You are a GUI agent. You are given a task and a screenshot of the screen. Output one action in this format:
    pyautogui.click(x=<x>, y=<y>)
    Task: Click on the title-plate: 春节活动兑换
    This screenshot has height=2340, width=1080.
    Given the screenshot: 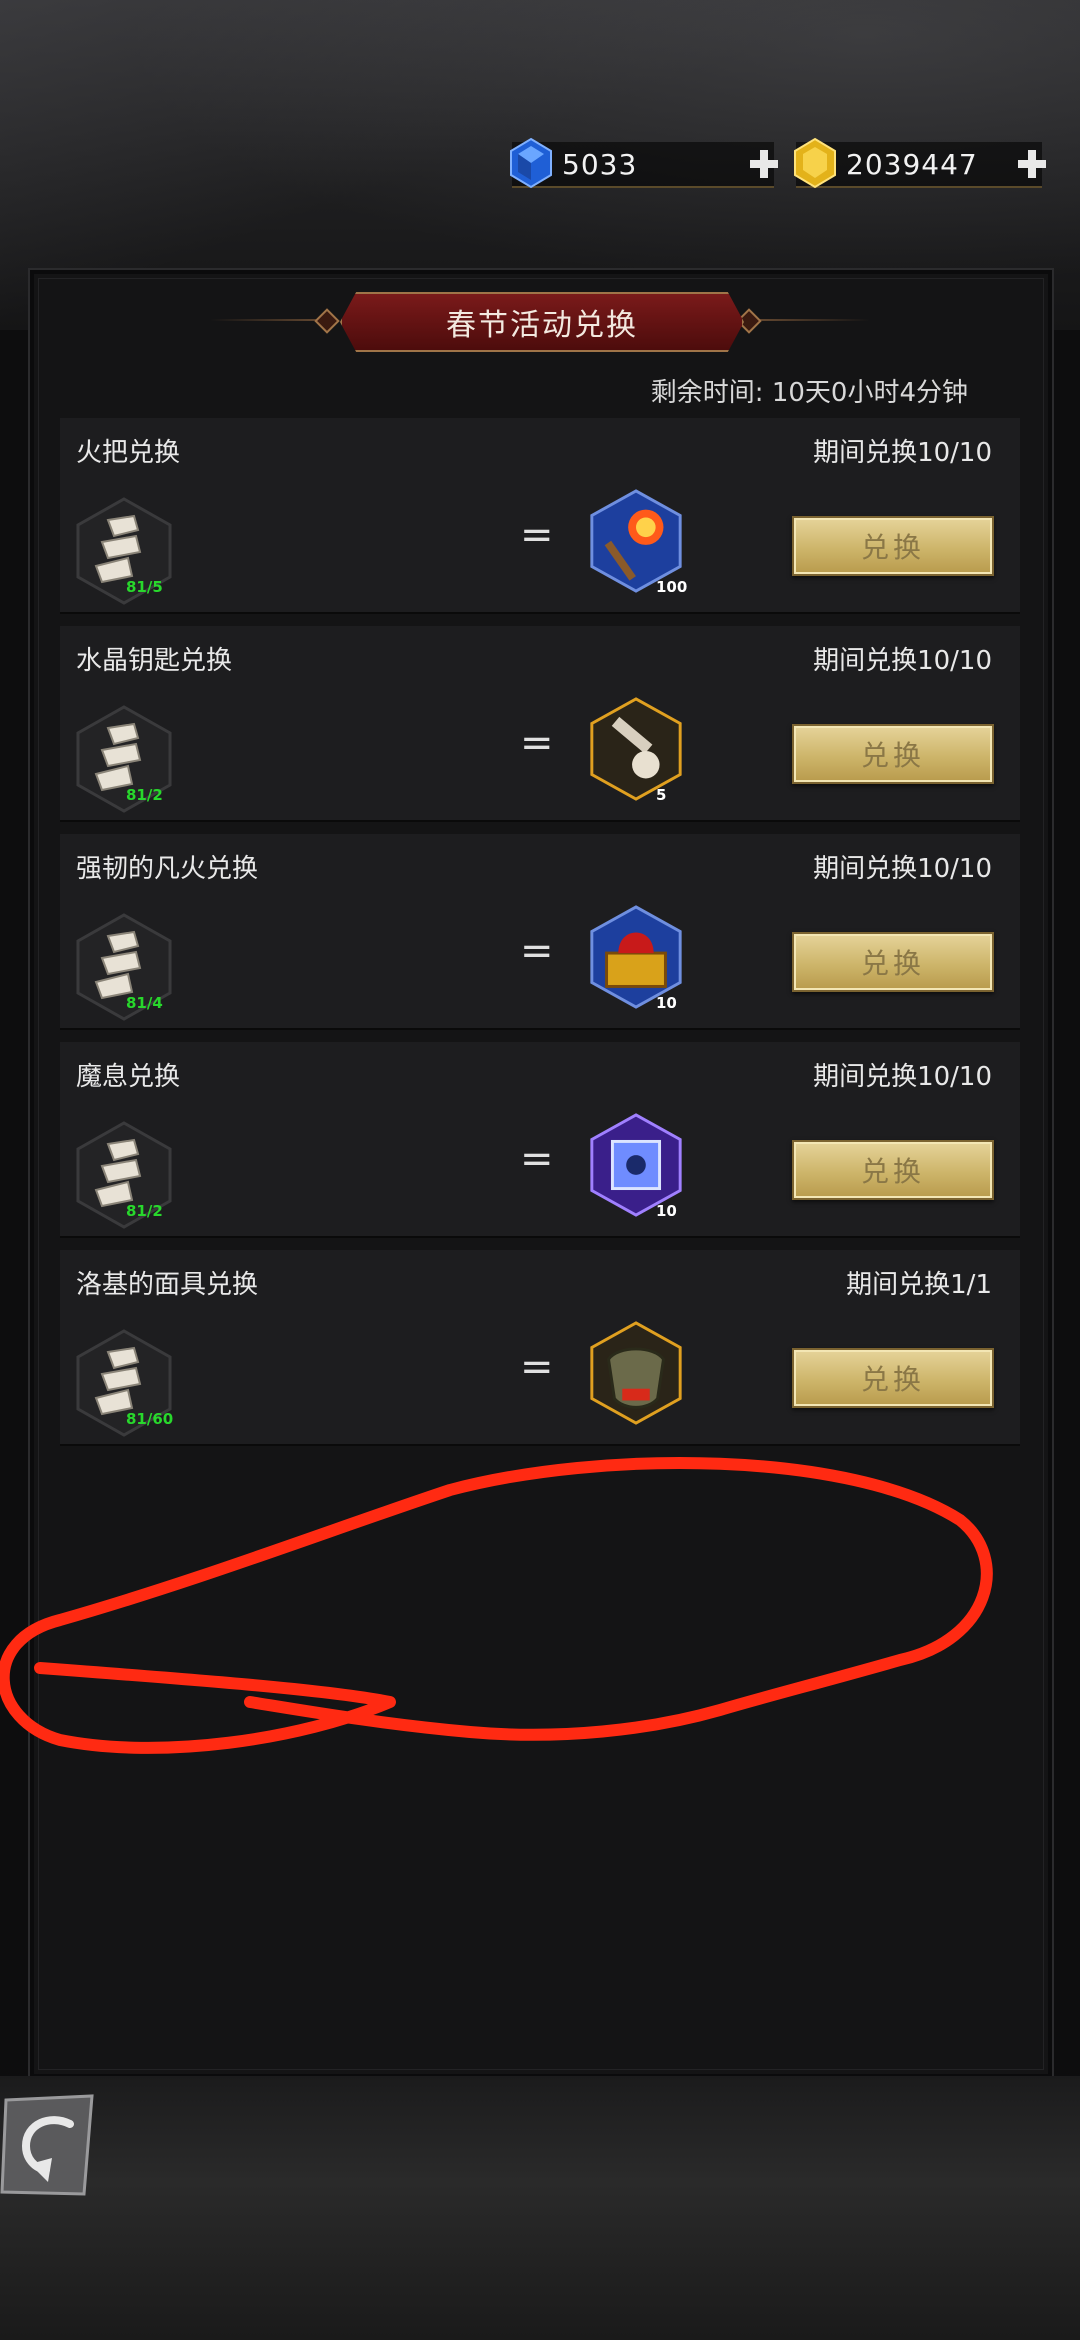 What is the action you would take?
    pyautogui.click(x=542, y=322)
    